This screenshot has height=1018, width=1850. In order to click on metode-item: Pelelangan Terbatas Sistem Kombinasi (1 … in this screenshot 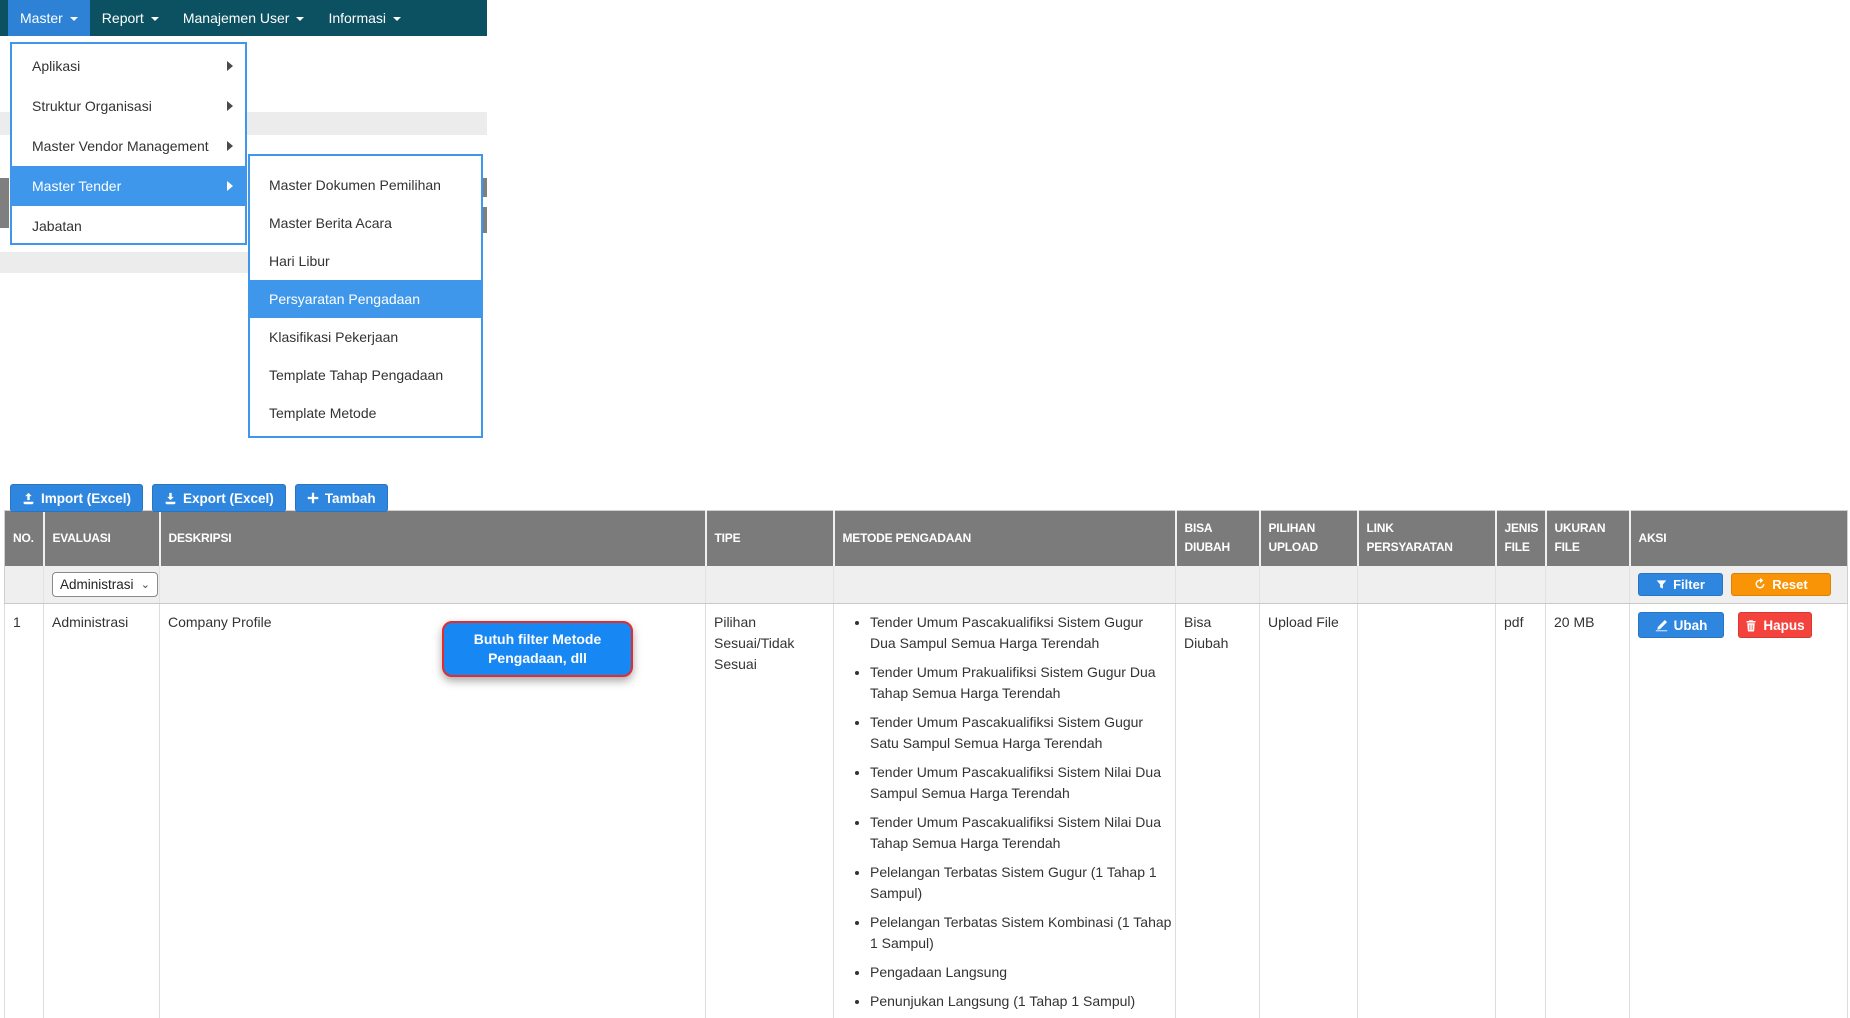, I will do `click(1021, 933)`.